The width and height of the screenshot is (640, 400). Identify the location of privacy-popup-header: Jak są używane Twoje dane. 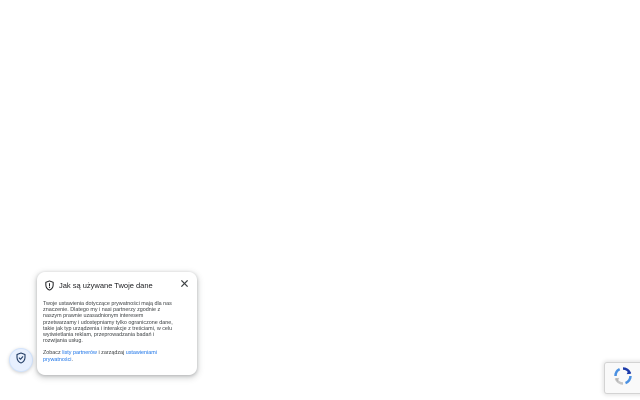
(117, 285).